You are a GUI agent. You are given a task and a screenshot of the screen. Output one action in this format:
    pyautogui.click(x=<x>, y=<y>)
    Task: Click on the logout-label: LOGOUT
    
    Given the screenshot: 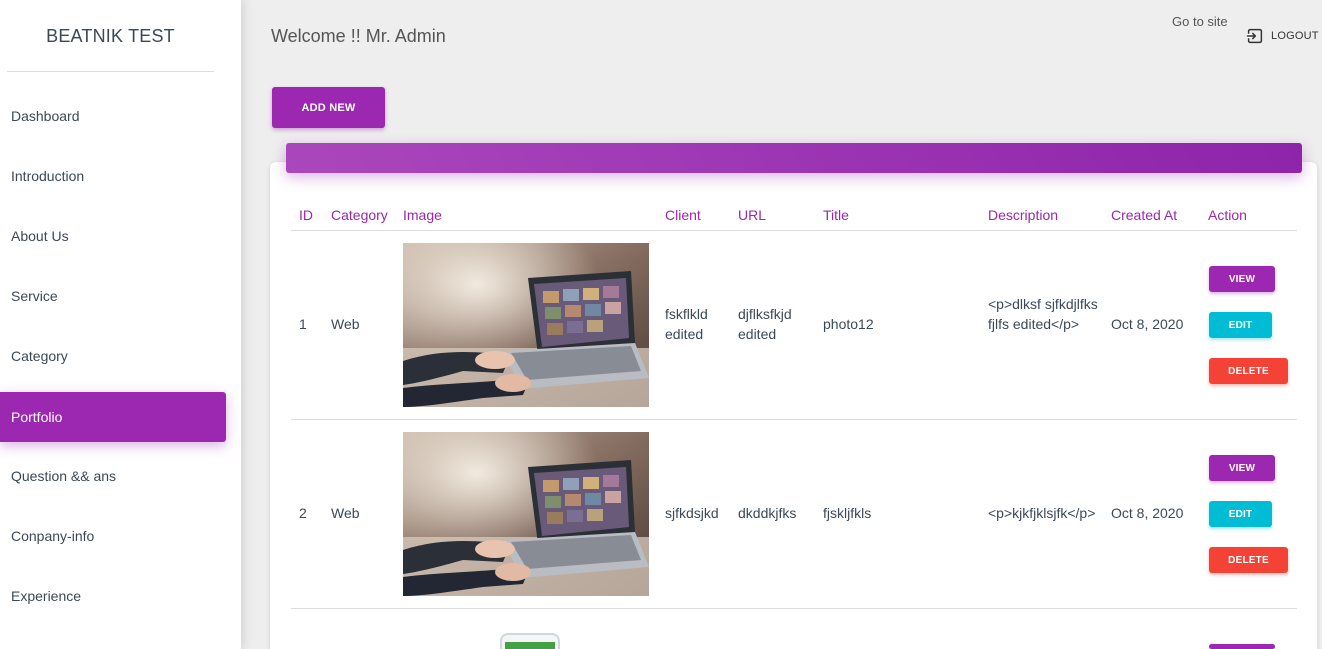 What is the action you would take?
    pyautogui.click(x=1295, y=36)
    